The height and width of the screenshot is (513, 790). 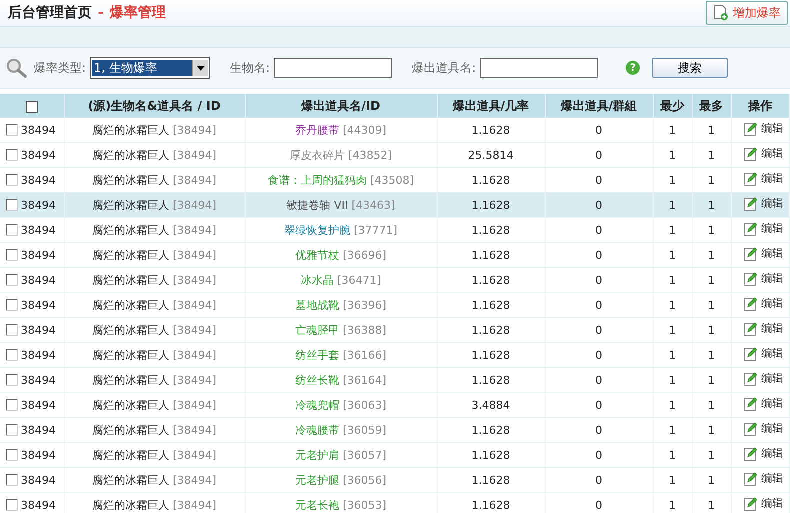 What do you see at coordinates (317, 455) in the screenshot?
I see `item-name: 元老护肩` at bounding box center [317, 455].